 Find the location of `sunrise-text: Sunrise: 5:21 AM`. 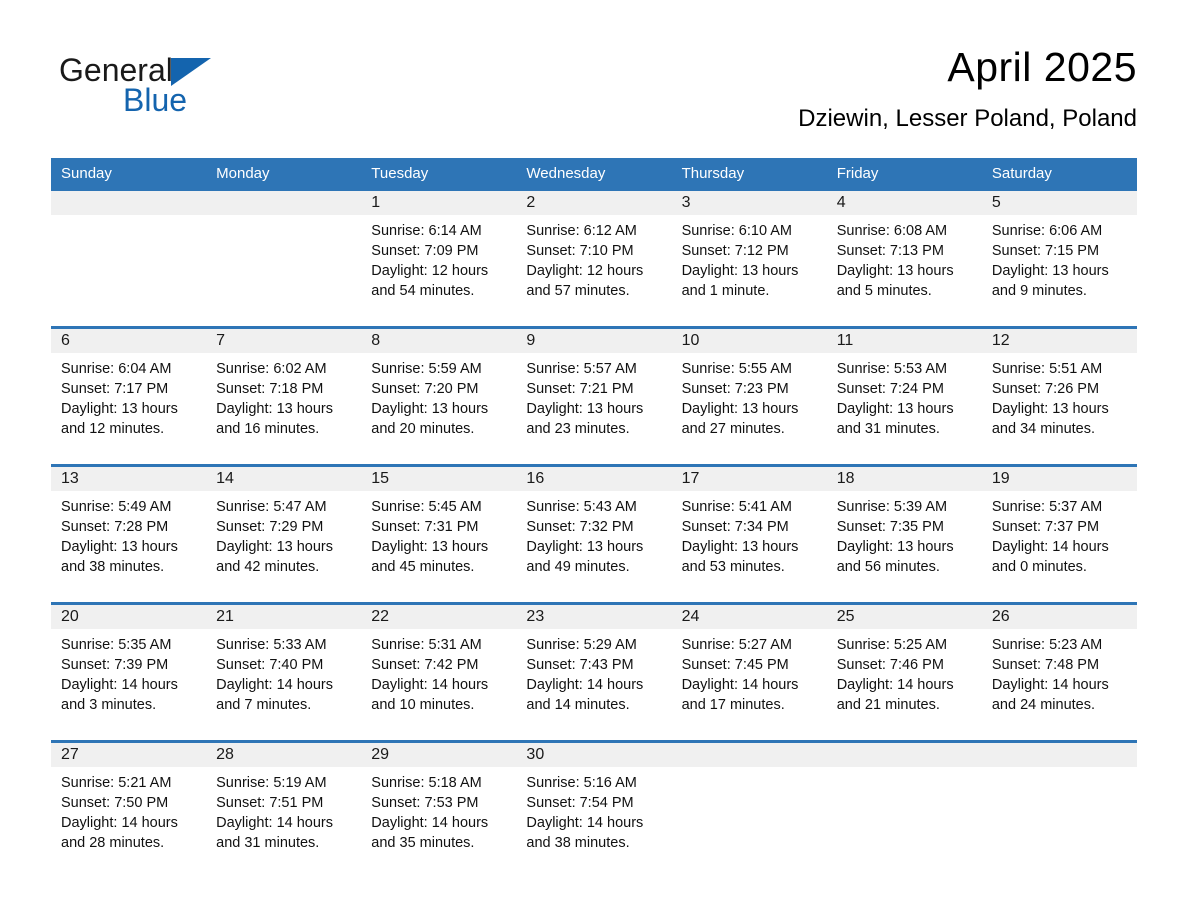

sunrise-text: Sunrise: 5:21 AM is located at coordinates (116, 783).